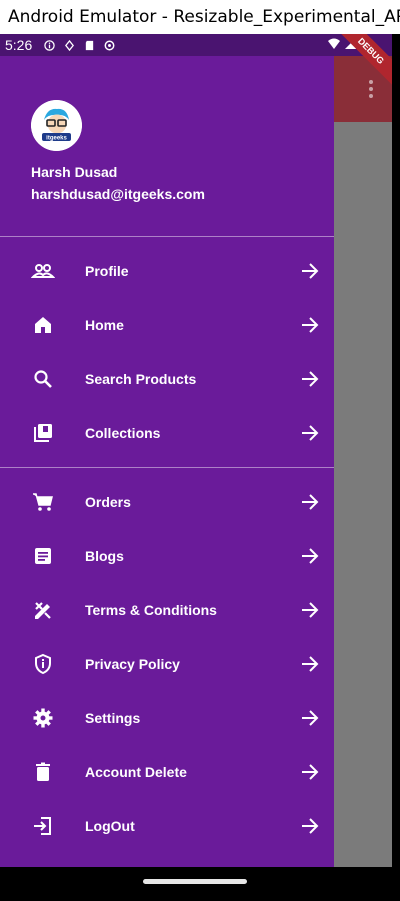 This screenshot has height=901, width=400. Describe the element at coordinates (167, 271) in the screenshot. I see `menu-item-profile: Profile` at that location.